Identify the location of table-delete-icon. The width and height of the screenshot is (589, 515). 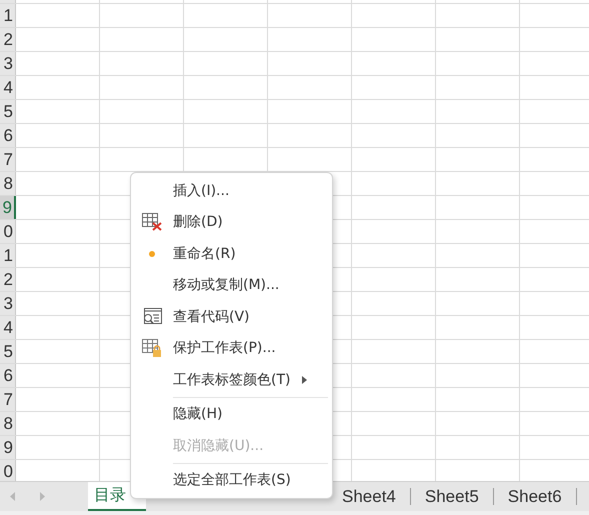
(152, 222).